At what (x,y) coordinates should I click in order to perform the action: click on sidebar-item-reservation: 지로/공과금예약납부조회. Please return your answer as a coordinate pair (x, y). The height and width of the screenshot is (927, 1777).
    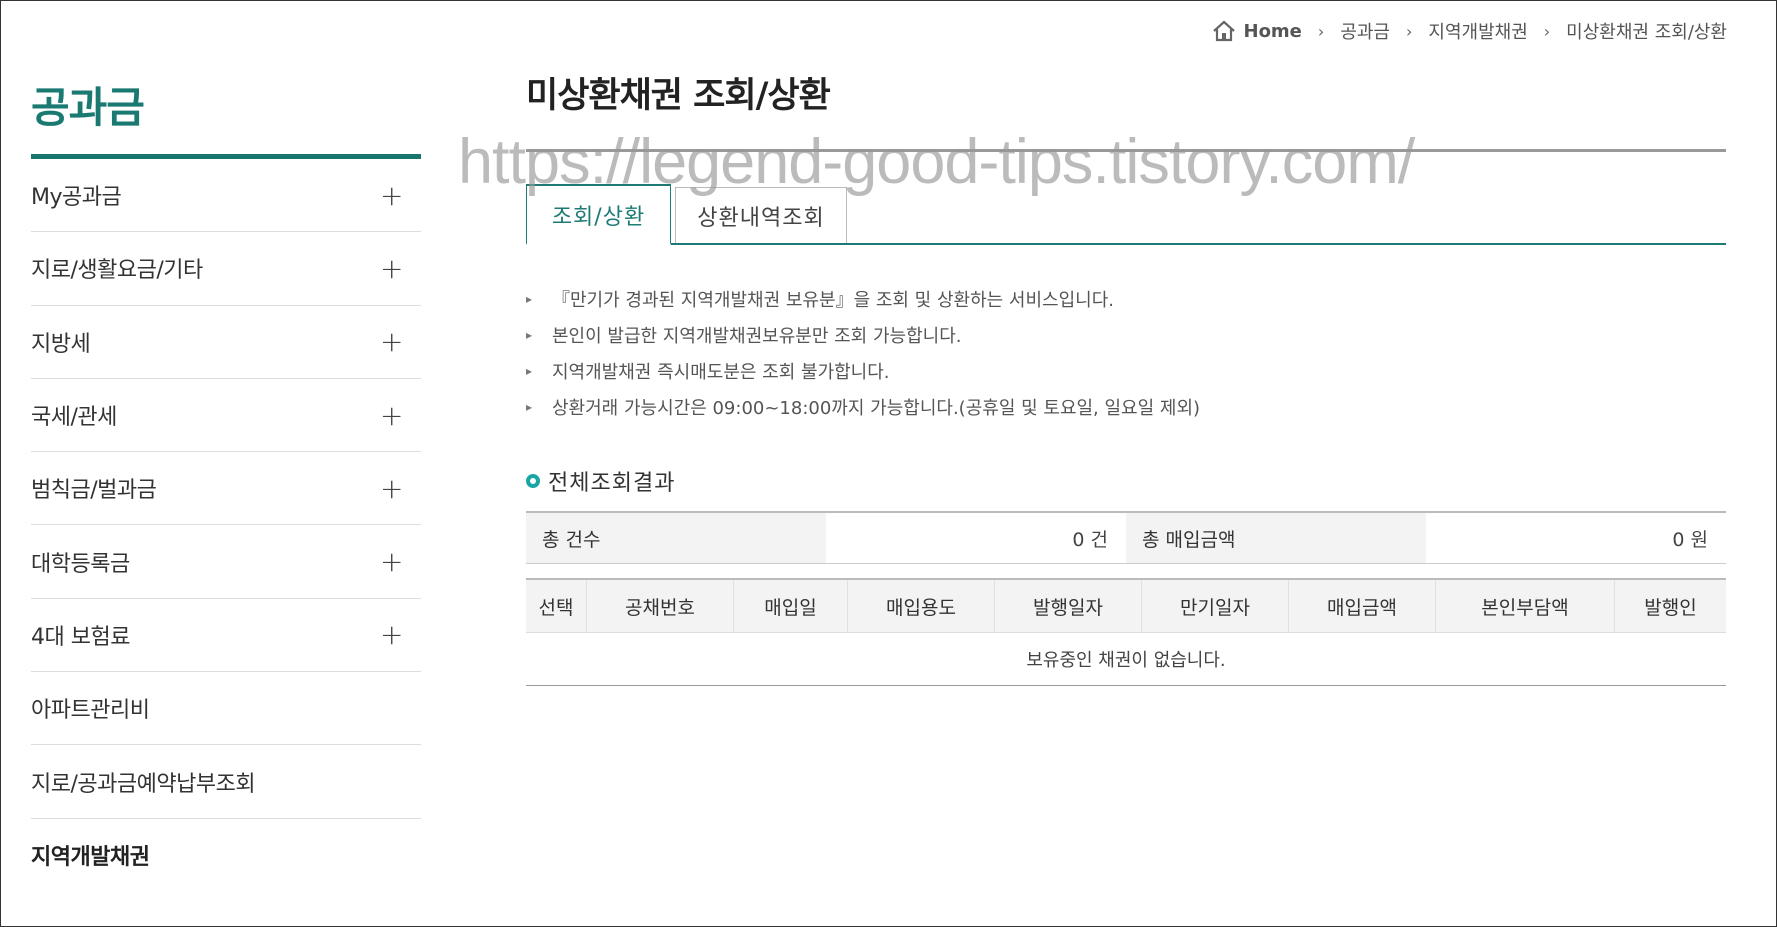
    Looking at the image, I should click on (226, 782).